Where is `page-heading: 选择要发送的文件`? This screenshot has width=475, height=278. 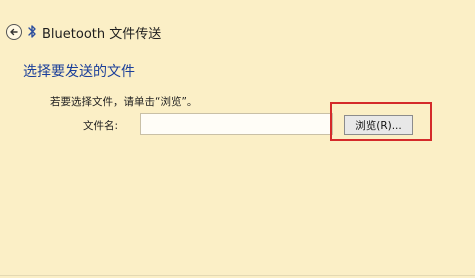
page-heading: 选择要发送的文件 is located at coordinates (79, 72).